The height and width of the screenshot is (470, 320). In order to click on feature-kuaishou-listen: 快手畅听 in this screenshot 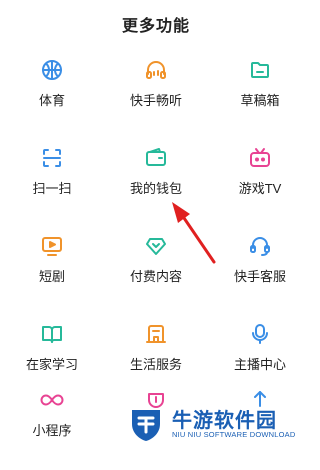, I will do `click(156, 96)`.